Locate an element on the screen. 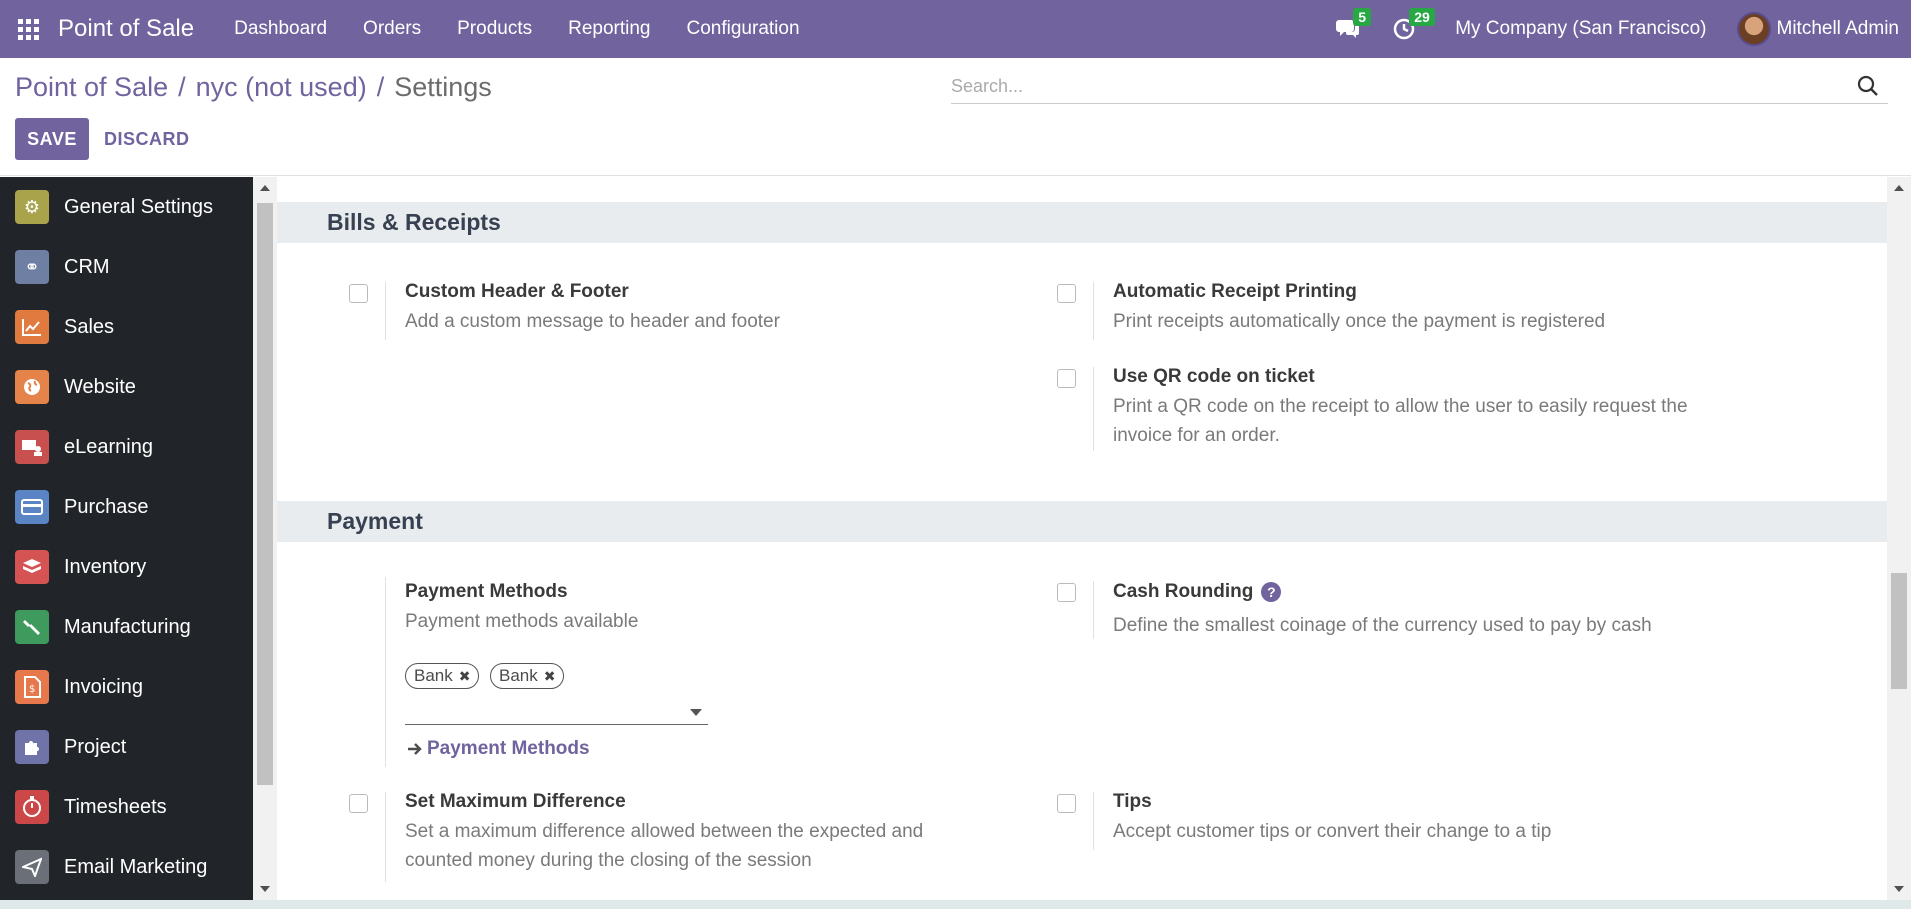  breadcrumb-record: nyc (not used) is located at coordinates (281, 87).